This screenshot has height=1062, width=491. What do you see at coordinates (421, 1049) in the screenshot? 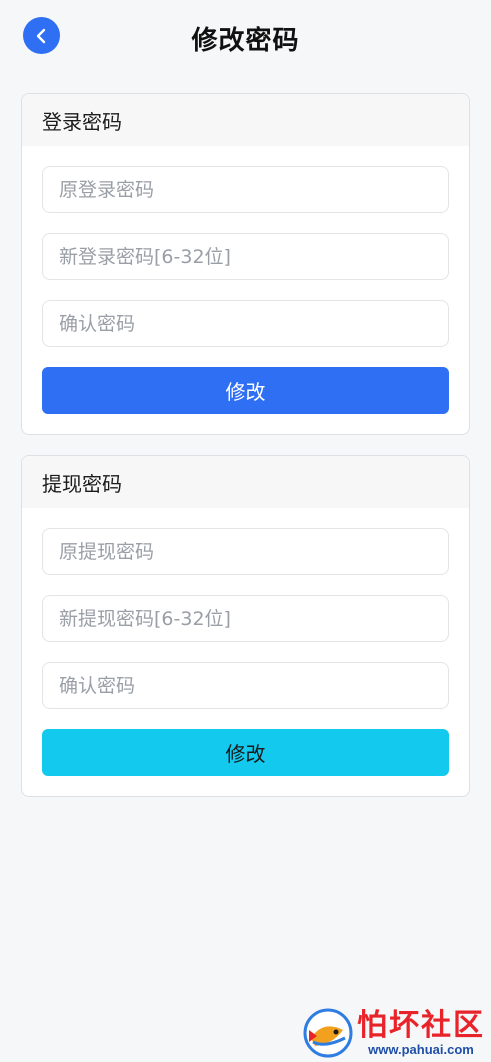
I see `watermark-url: www.pahuai.com` at bounding box center [421, 1049].